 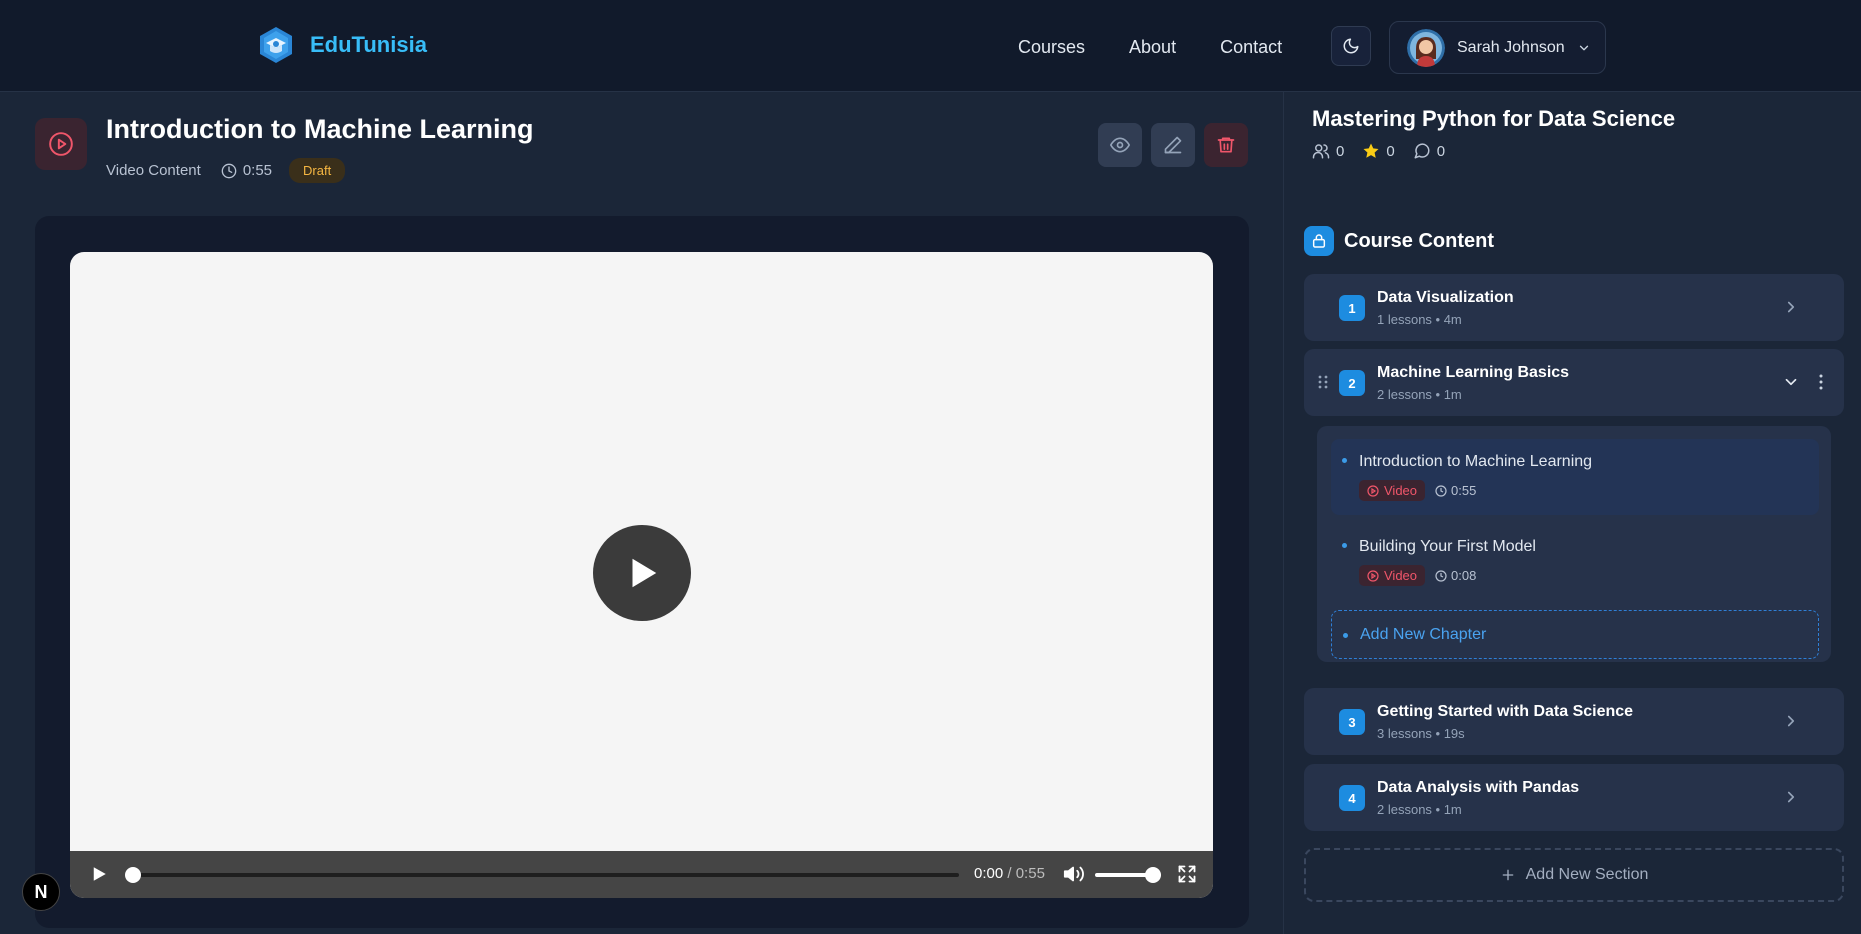 What do you see at coordinates (1340, 151) in the screenshot?
I see `students-count: 0` at bounding box center [1340, 151].